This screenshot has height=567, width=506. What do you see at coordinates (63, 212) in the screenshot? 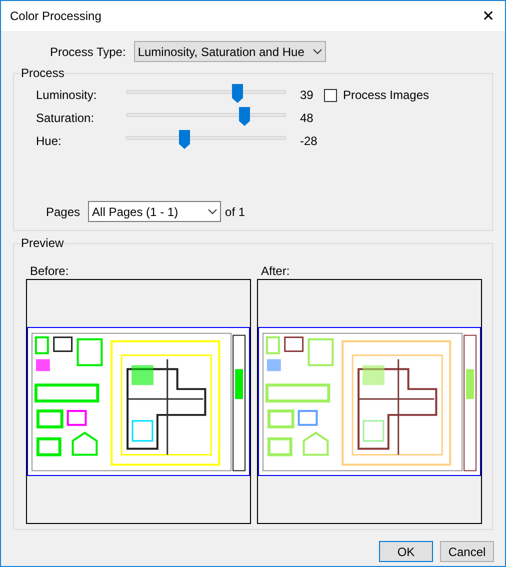
I see `field-label: Pages` at bounding box center [63, 212].